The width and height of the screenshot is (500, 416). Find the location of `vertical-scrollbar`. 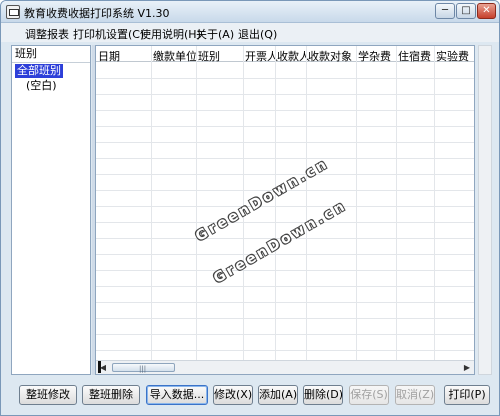

vertical-scrollbar is located at coordinates (485, 210).